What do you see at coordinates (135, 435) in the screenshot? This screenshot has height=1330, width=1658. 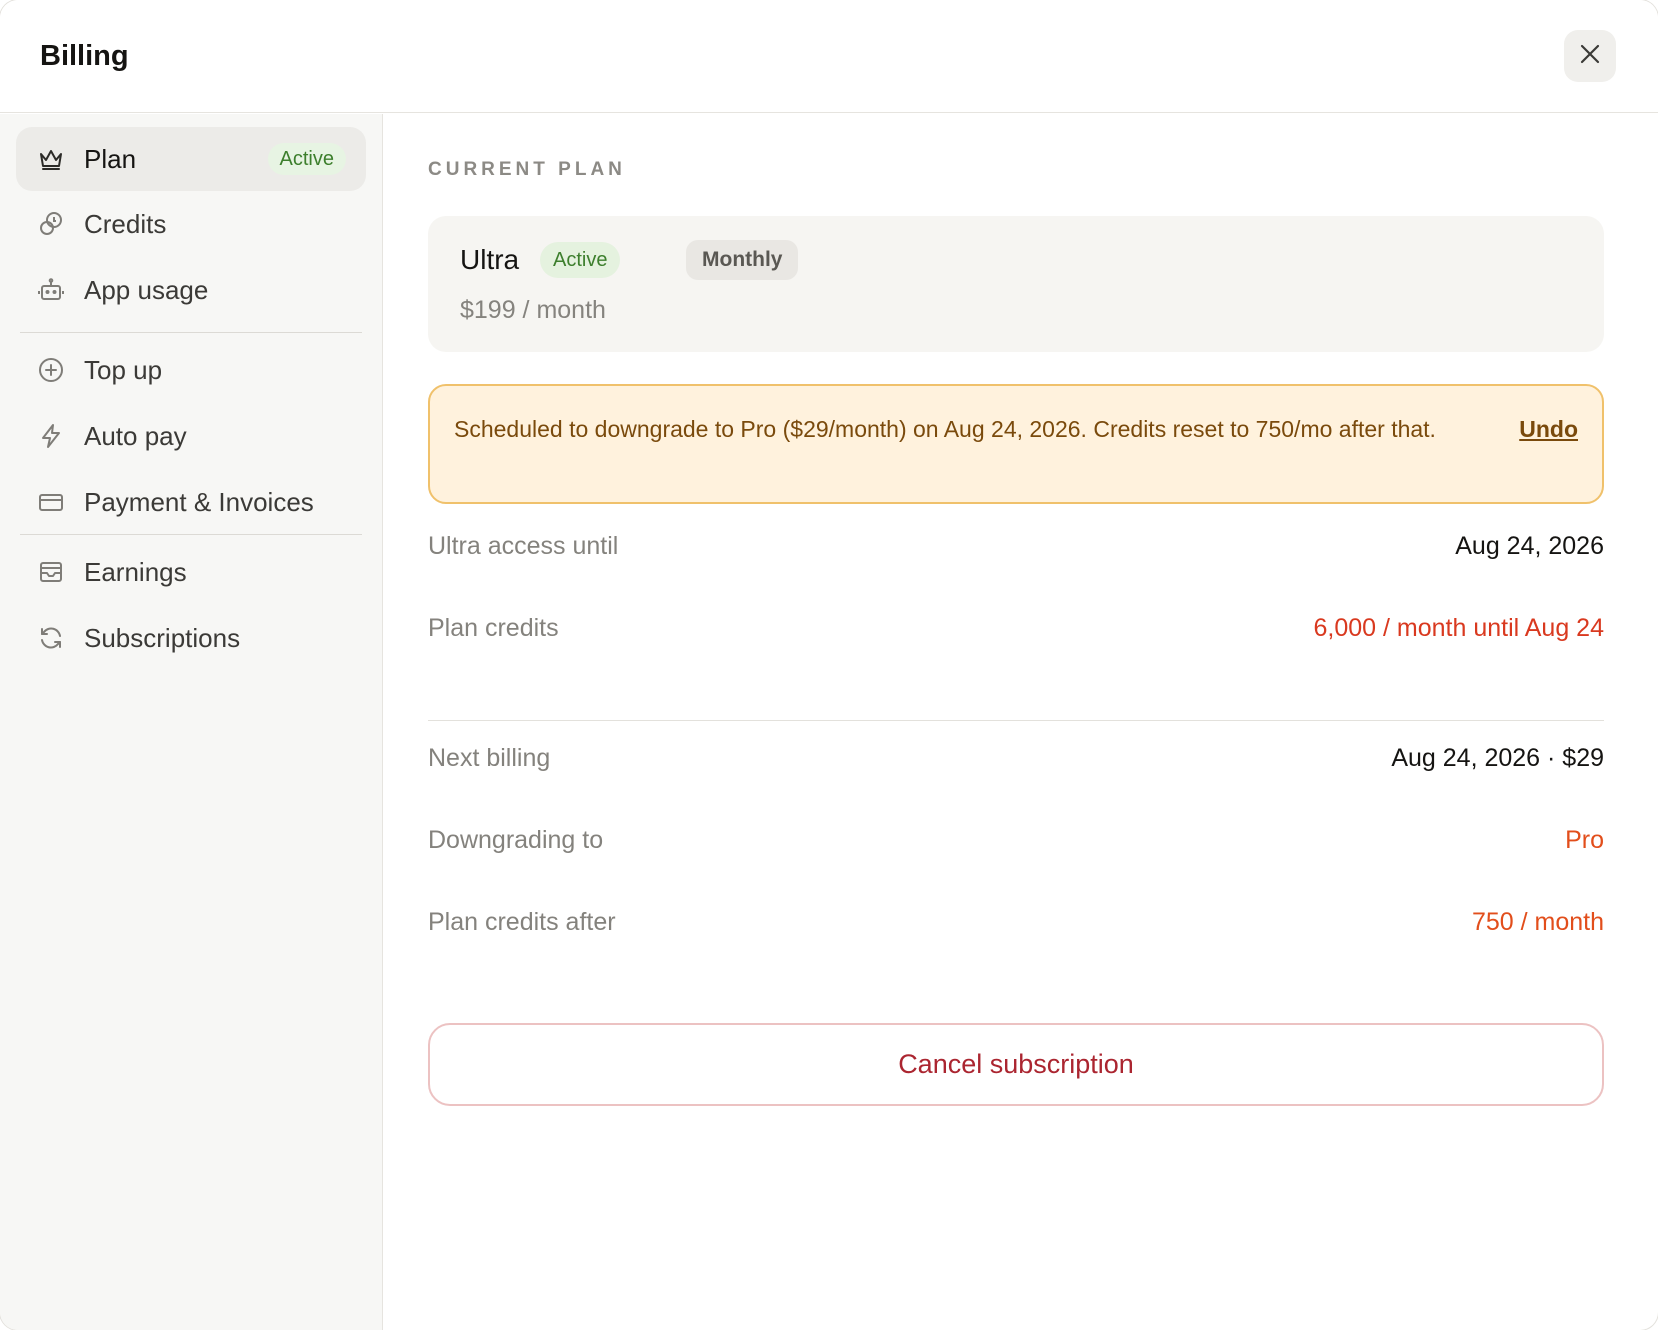 I see `sidebar-item-label: Auto pay` at bounding box center [135, 435].